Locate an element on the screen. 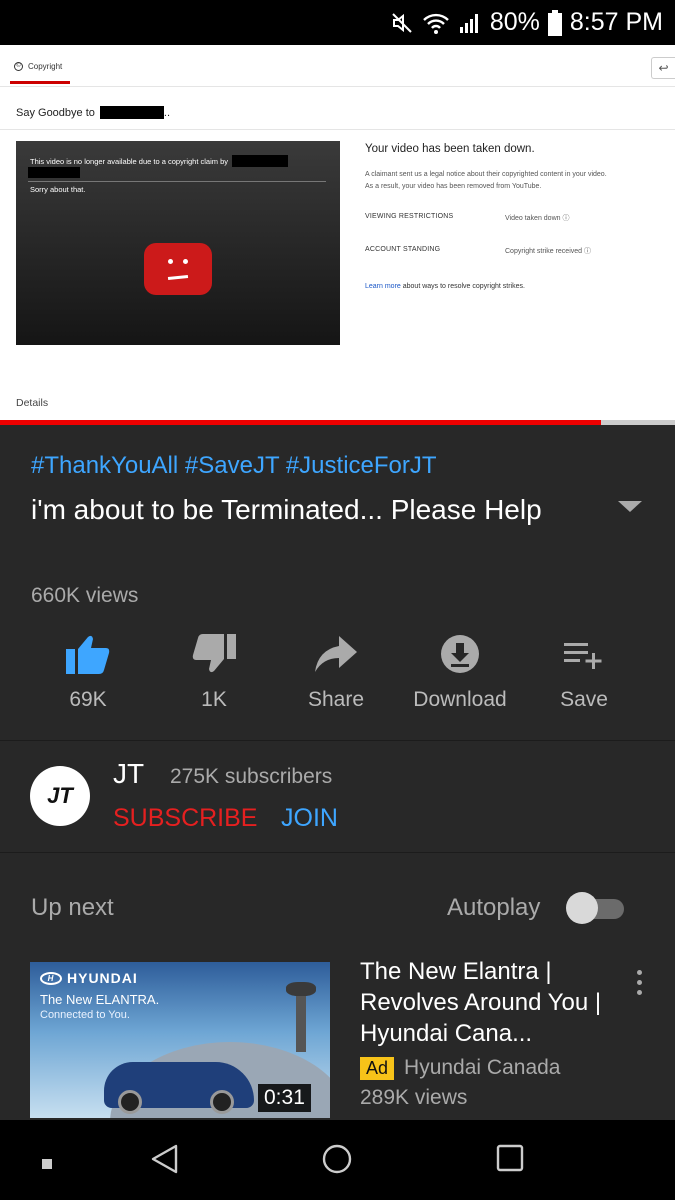 The height and width of the screenshot is (1200, 675). next-video-views: 289K views is located at coordinates (414, 1097).